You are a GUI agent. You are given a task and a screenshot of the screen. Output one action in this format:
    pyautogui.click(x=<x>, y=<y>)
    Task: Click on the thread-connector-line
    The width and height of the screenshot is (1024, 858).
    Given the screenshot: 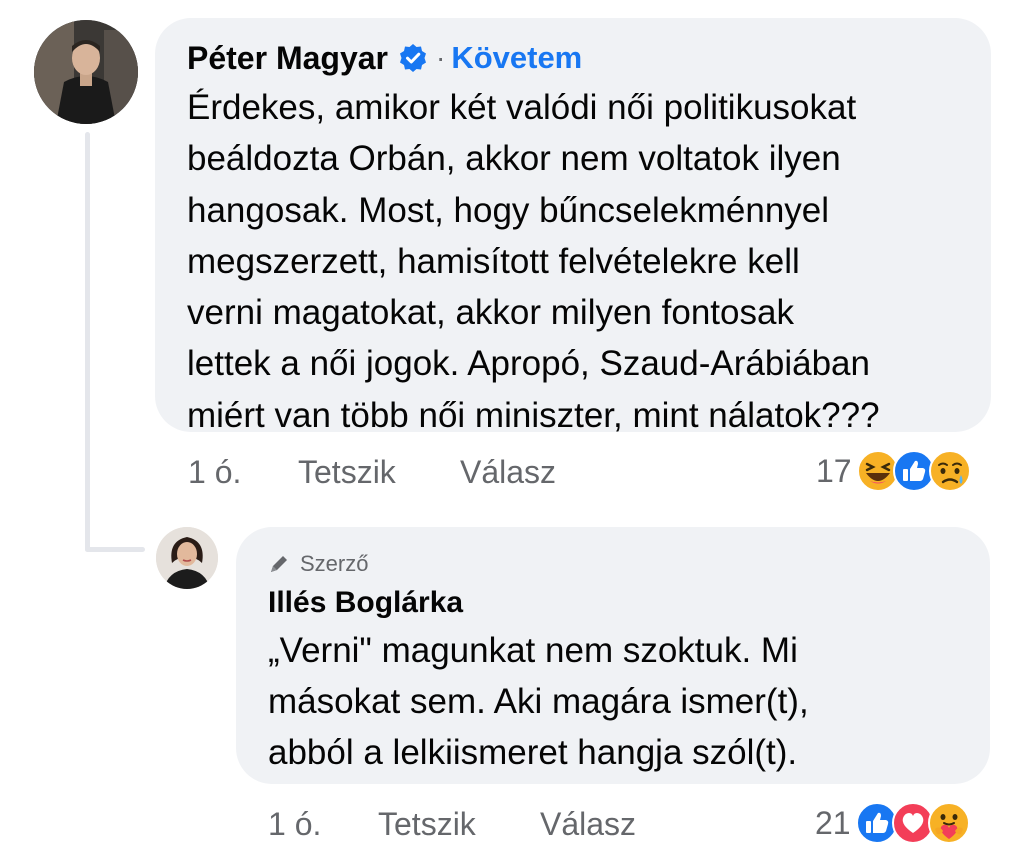 What is the action you would take?
    pyautogui.click(x=87, y=342)
    